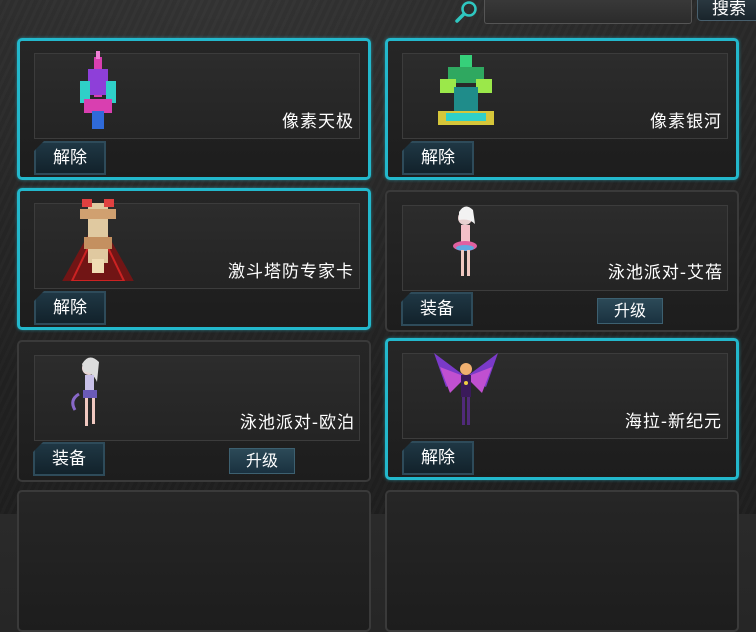  I want to click on card-name: 像素银河, so click(686, 122).